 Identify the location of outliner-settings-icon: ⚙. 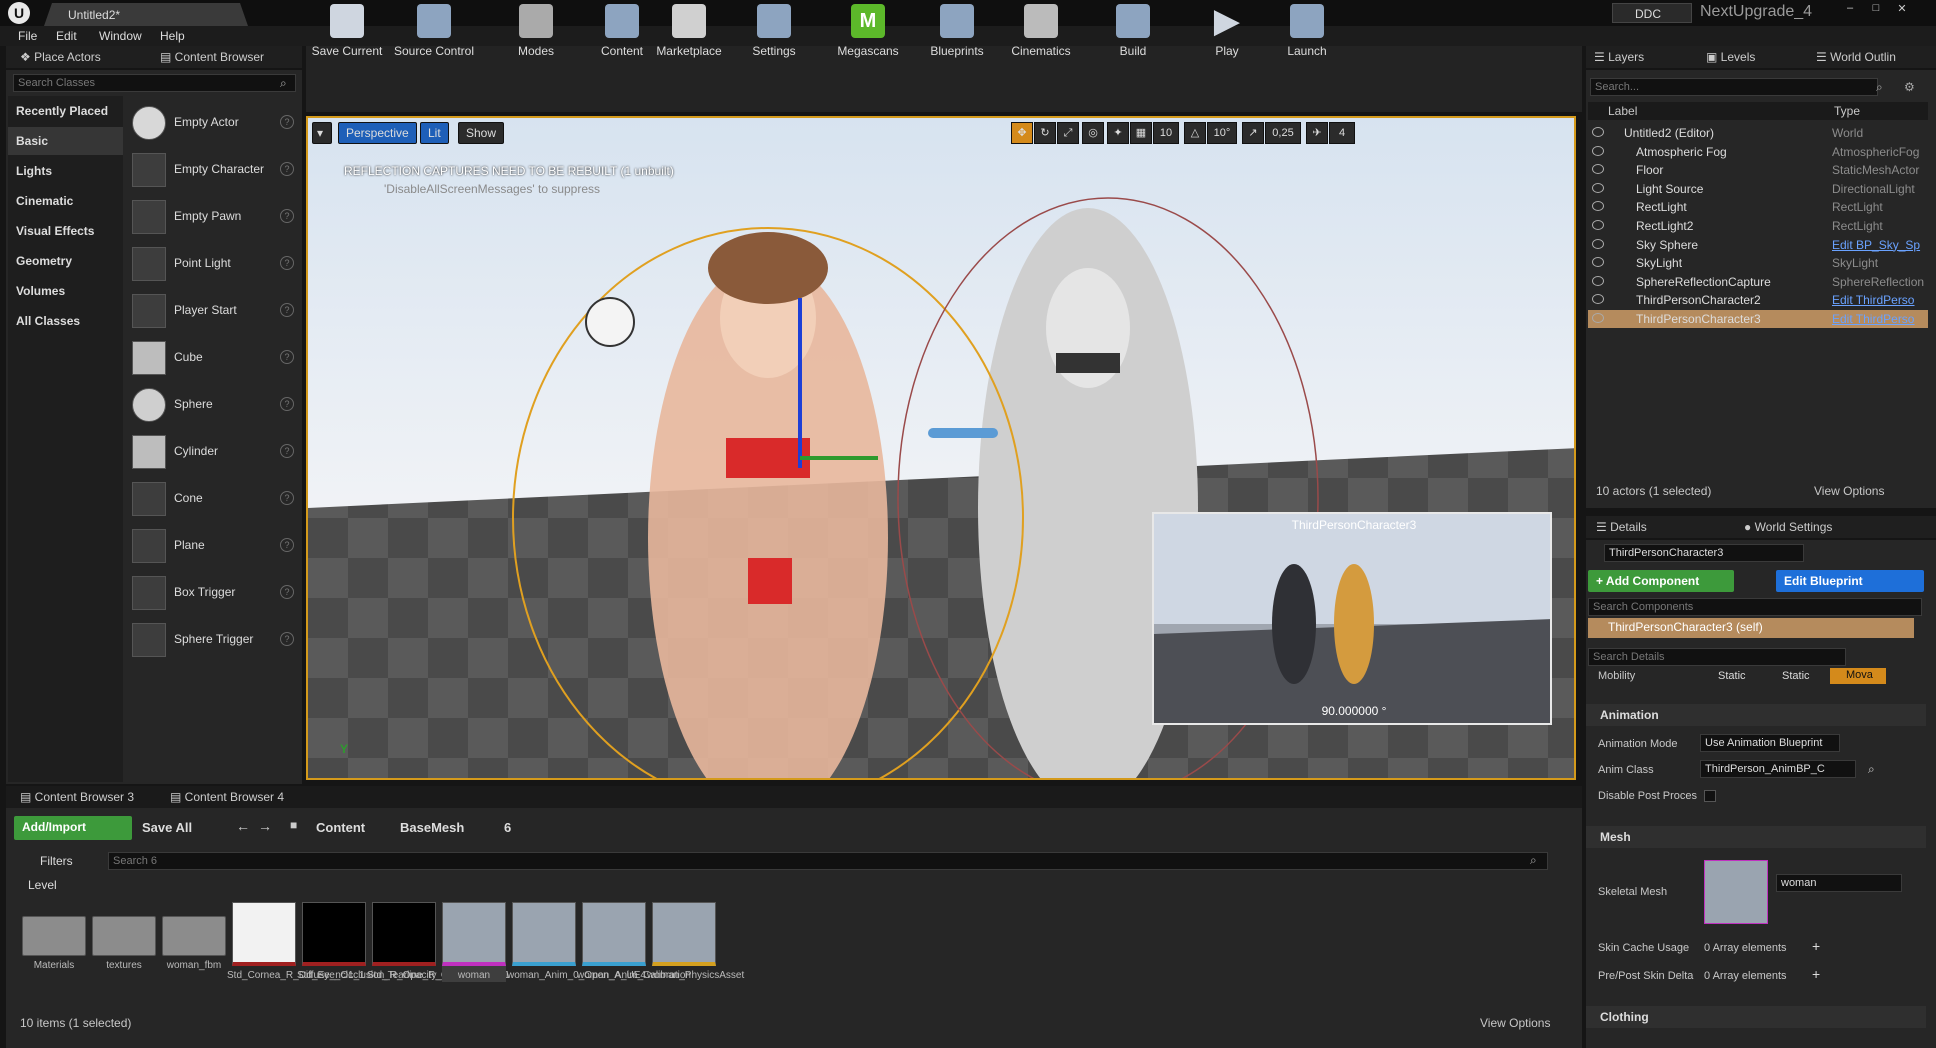
(1909, 87).